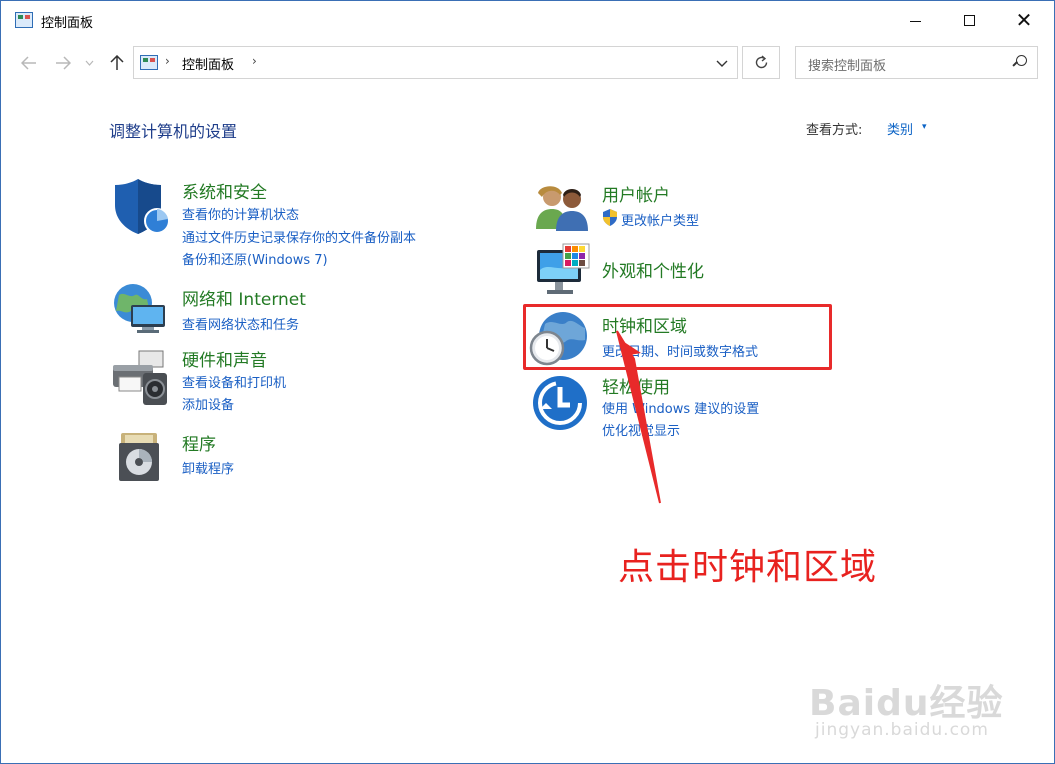 This screenshot has width=1055, height=764. I want to click on watermark-url: jingyan.baidu.com, so click(902, 730).